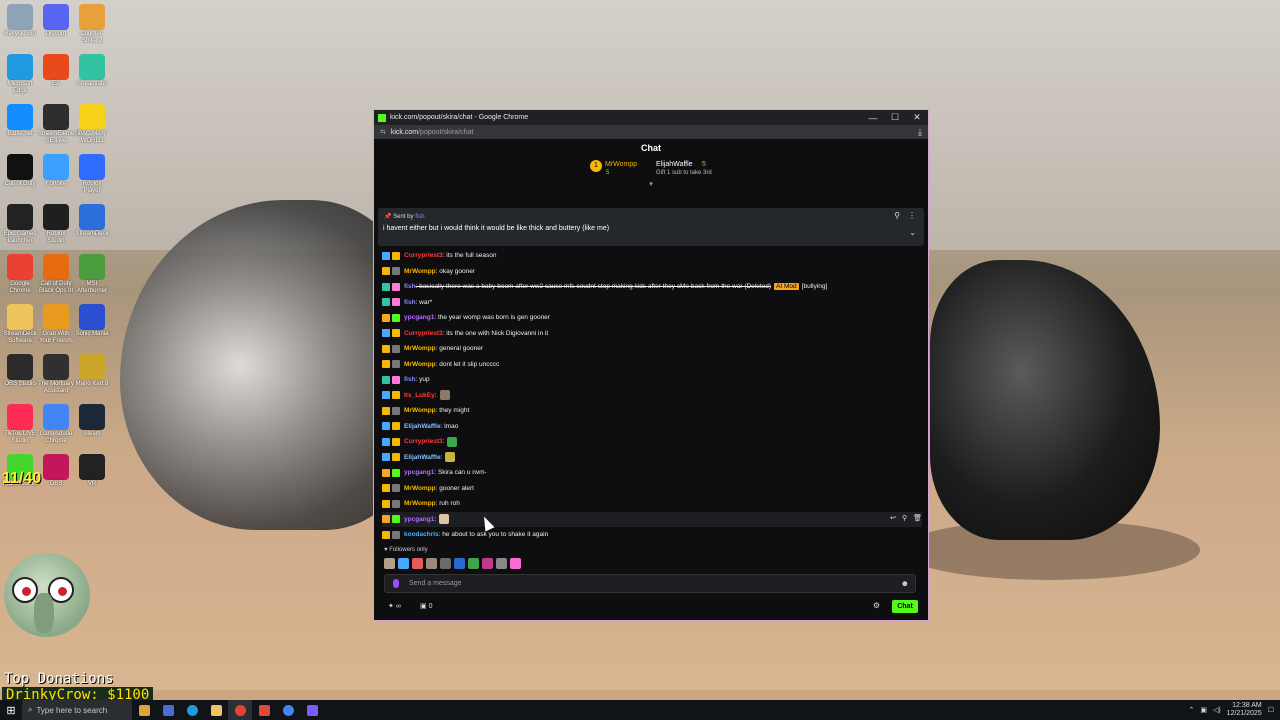 The height and width of the screenshot is (720, 1280). Describe the element at coordinates (421, 534) in the screenshot. I see `chat-username: koodachris` at that location.